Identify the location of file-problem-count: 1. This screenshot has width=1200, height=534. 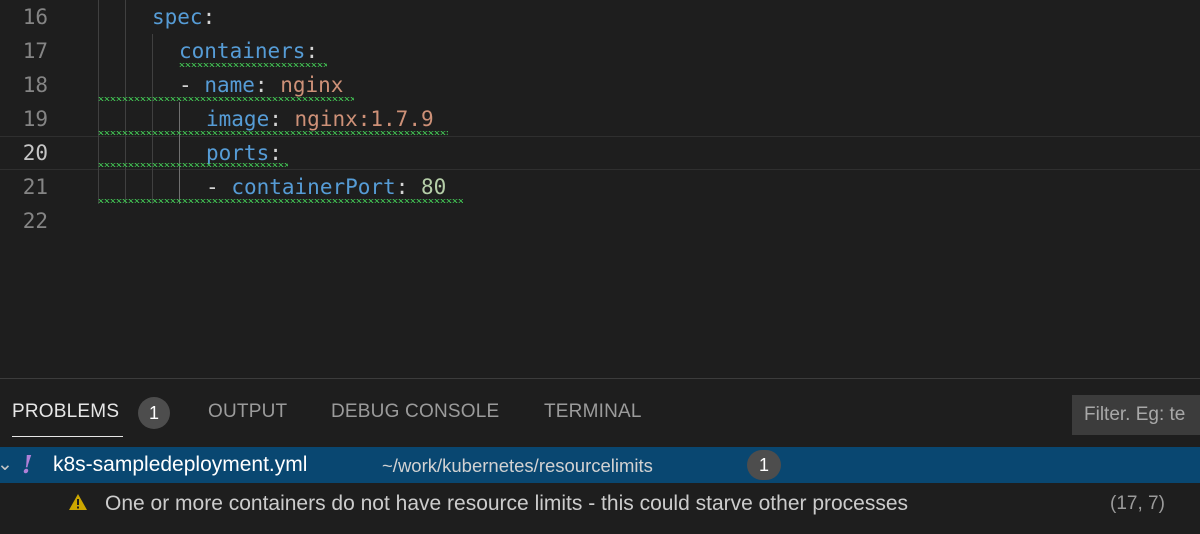
(764, 465).